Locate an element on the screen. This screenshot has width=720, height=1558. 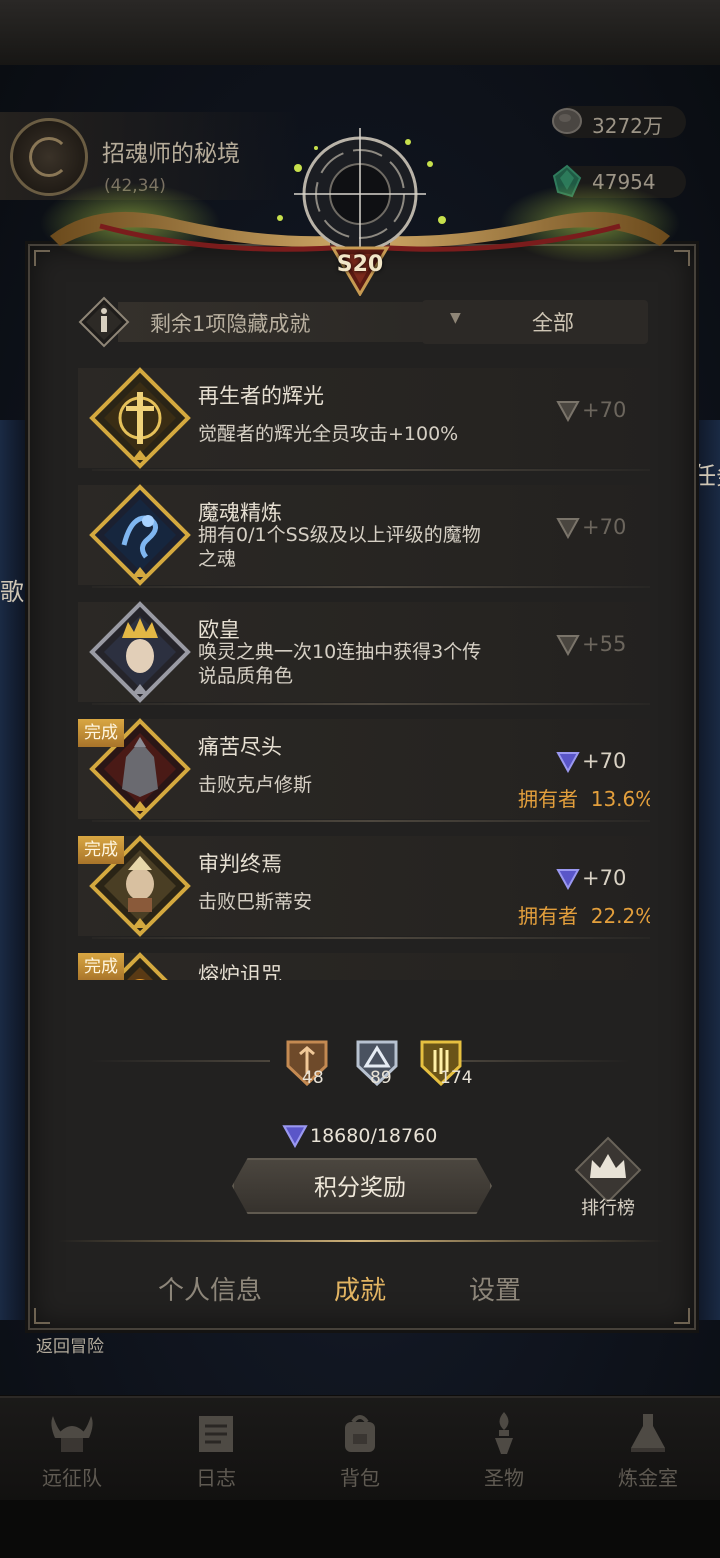
achievement-title: 痛苦尽头 is located at coordinates (240, 747).